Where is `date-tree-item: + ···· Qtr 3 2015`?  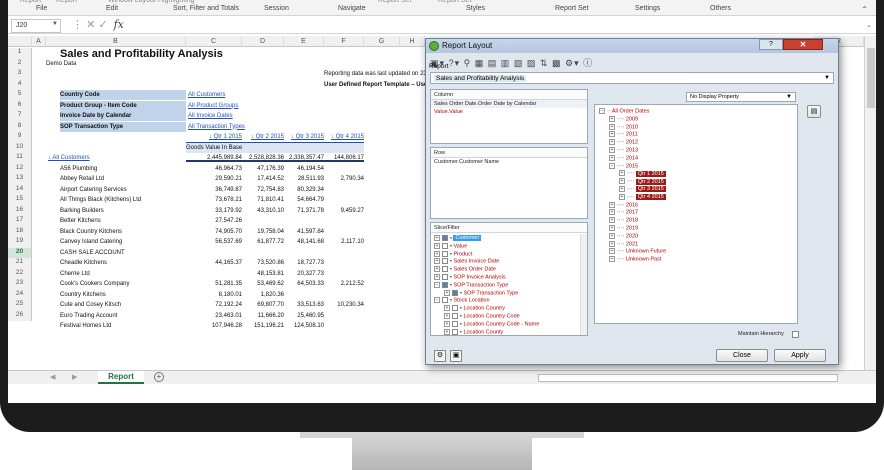
date-tree-item: + ···· Qtr 3 2015 is located at coordinates (632, 189).